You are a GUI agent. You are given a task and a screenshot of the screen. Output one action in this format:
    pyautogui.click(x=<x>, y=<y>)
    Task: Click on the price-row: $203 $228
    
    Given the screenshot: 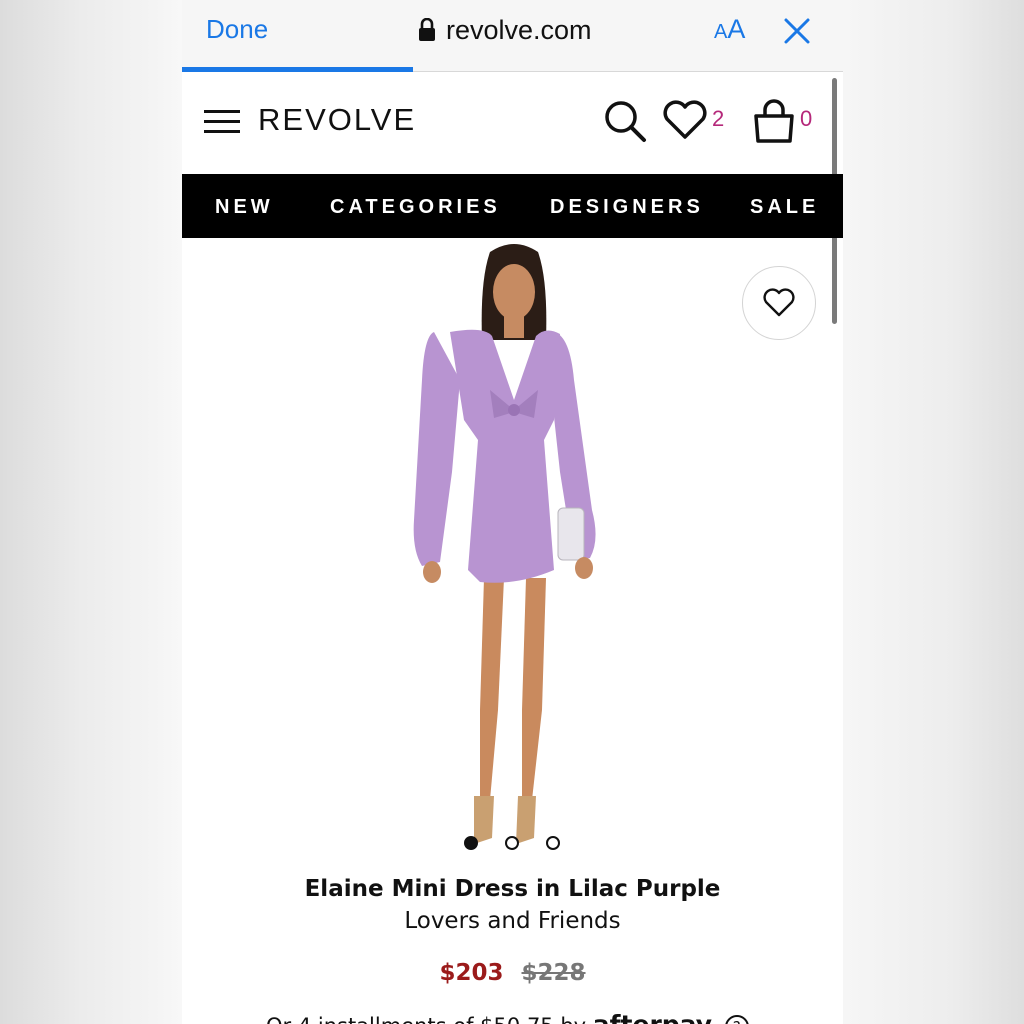 What is the action you would take?
    pyautogui.click(x=512, y=973)
    